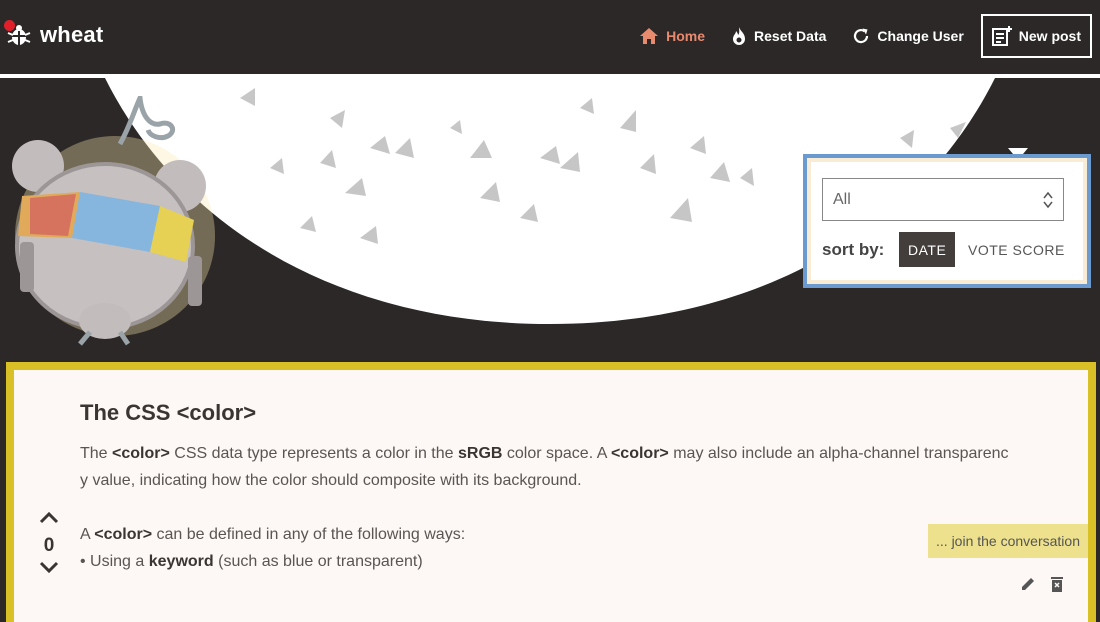 The height and width of the screenshot is (622, 1100). What do you see at coordinates (556, 453) in the screenshot?
I see `text: color space. A` at bounding box center [556, 453].